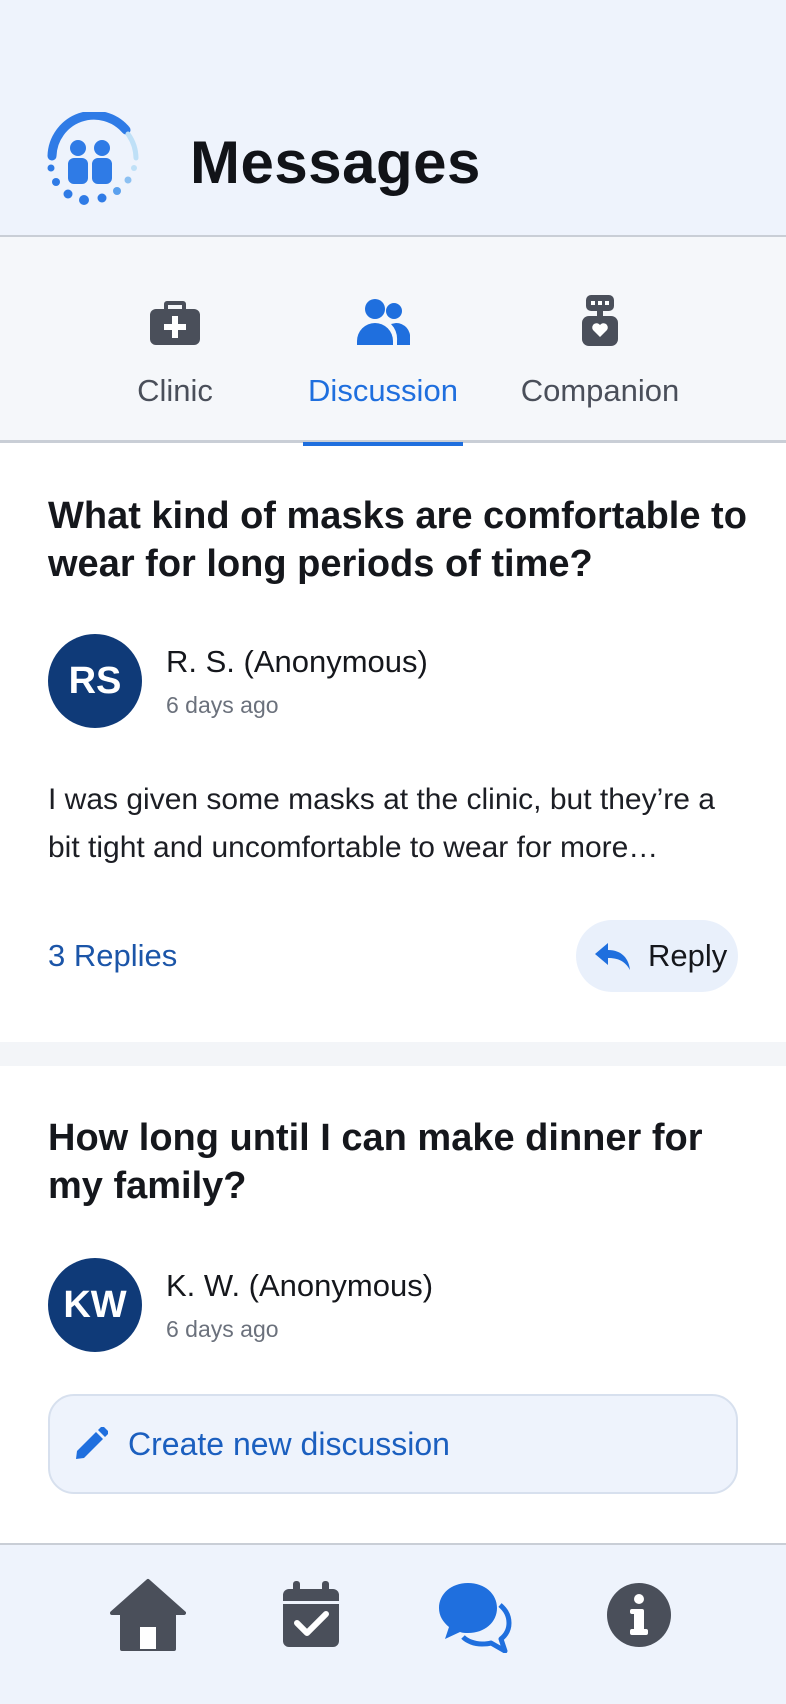 This screenshot has height=1704, width=786. I want to click on info-icon, so click(639, 1615).